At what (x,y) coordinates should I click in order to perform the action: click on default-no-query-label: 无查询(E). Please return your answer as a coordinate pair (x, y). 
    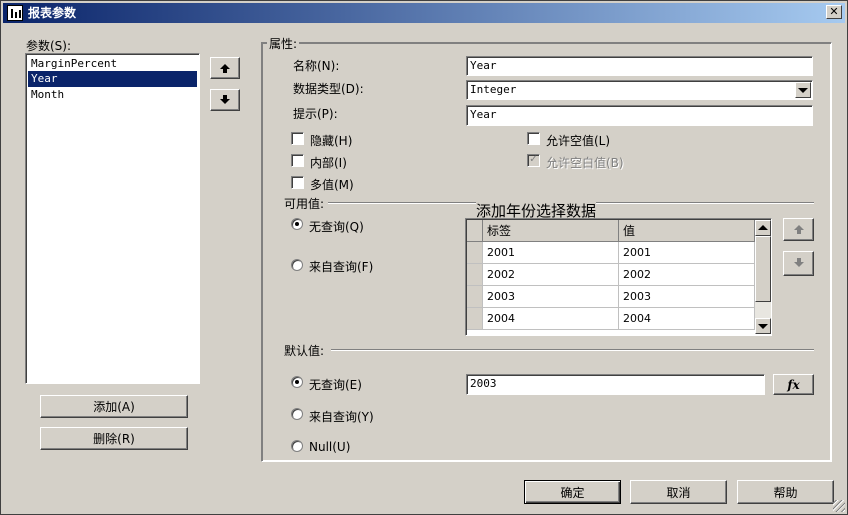
    Looking at the image, I should click on (335, 385).